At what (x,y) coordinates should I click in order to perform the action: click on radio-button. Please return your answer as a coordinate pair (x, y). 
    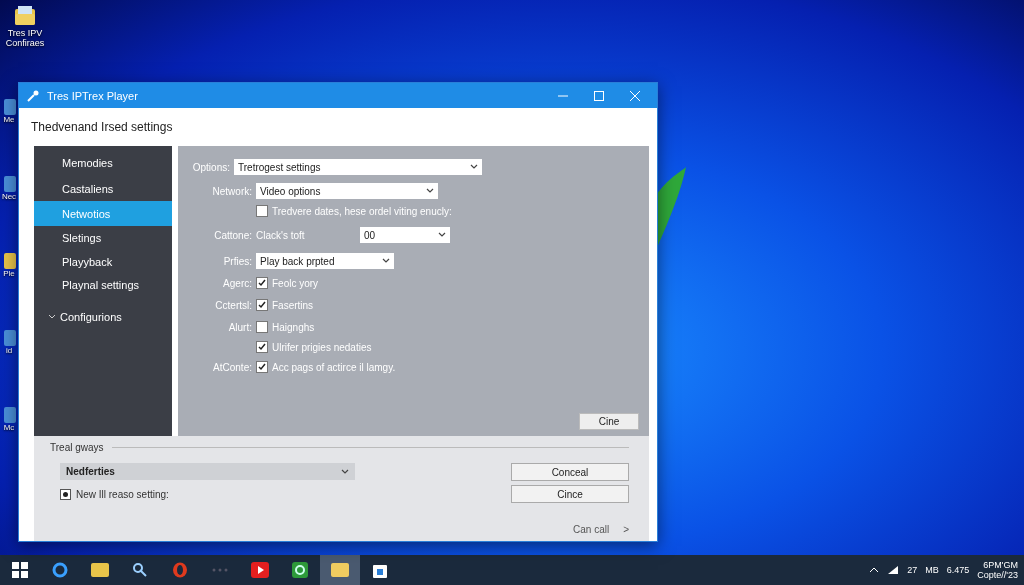
    Looking at the image, I should click on (65, 494).